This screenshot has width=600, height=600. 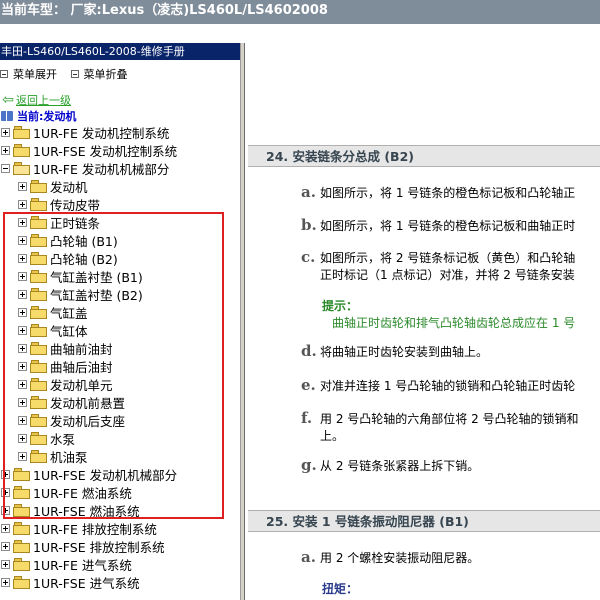 What do you see at coordinates (340, 589) in the screenshot?
I see `torque-label: 扭矩：` at bounding box center [340, 589].